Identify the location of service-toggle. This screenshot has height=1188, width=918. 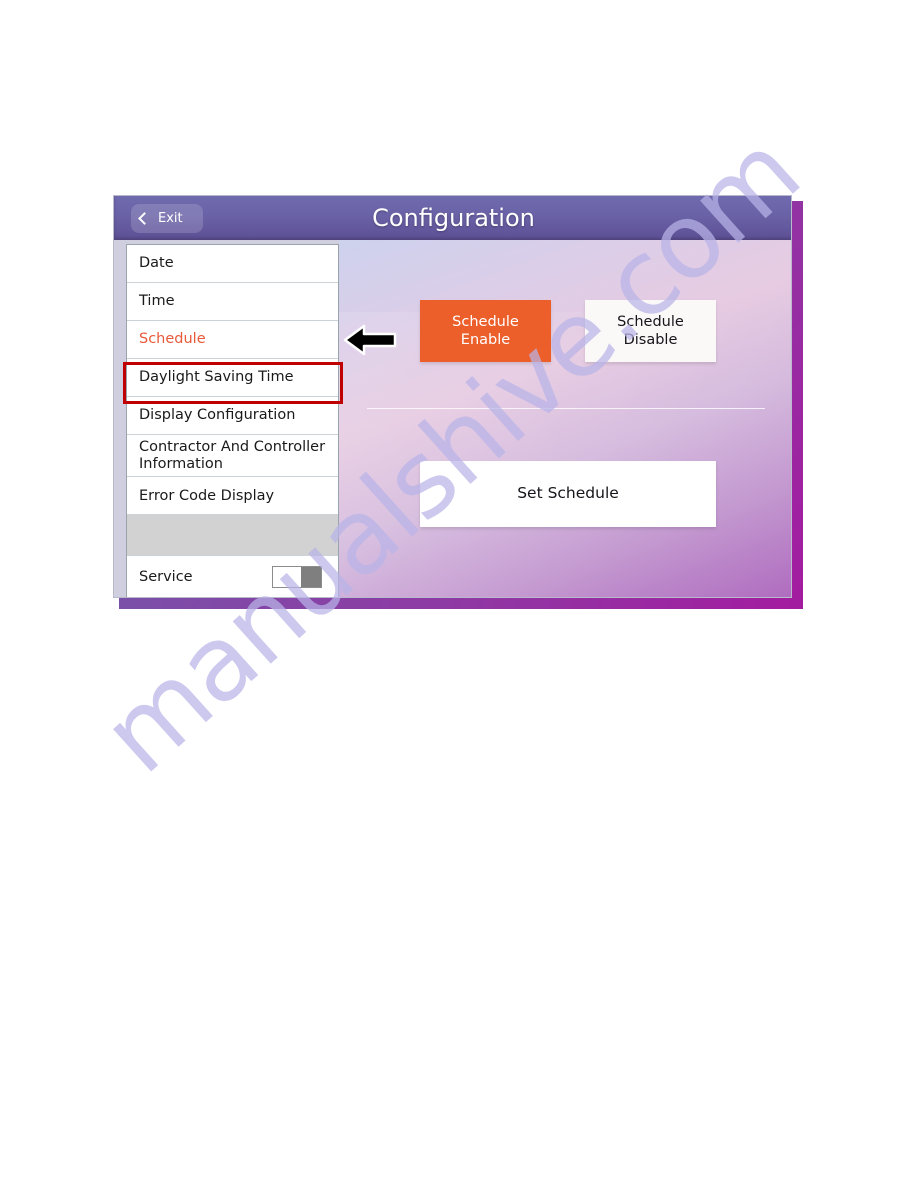
(297, 577).